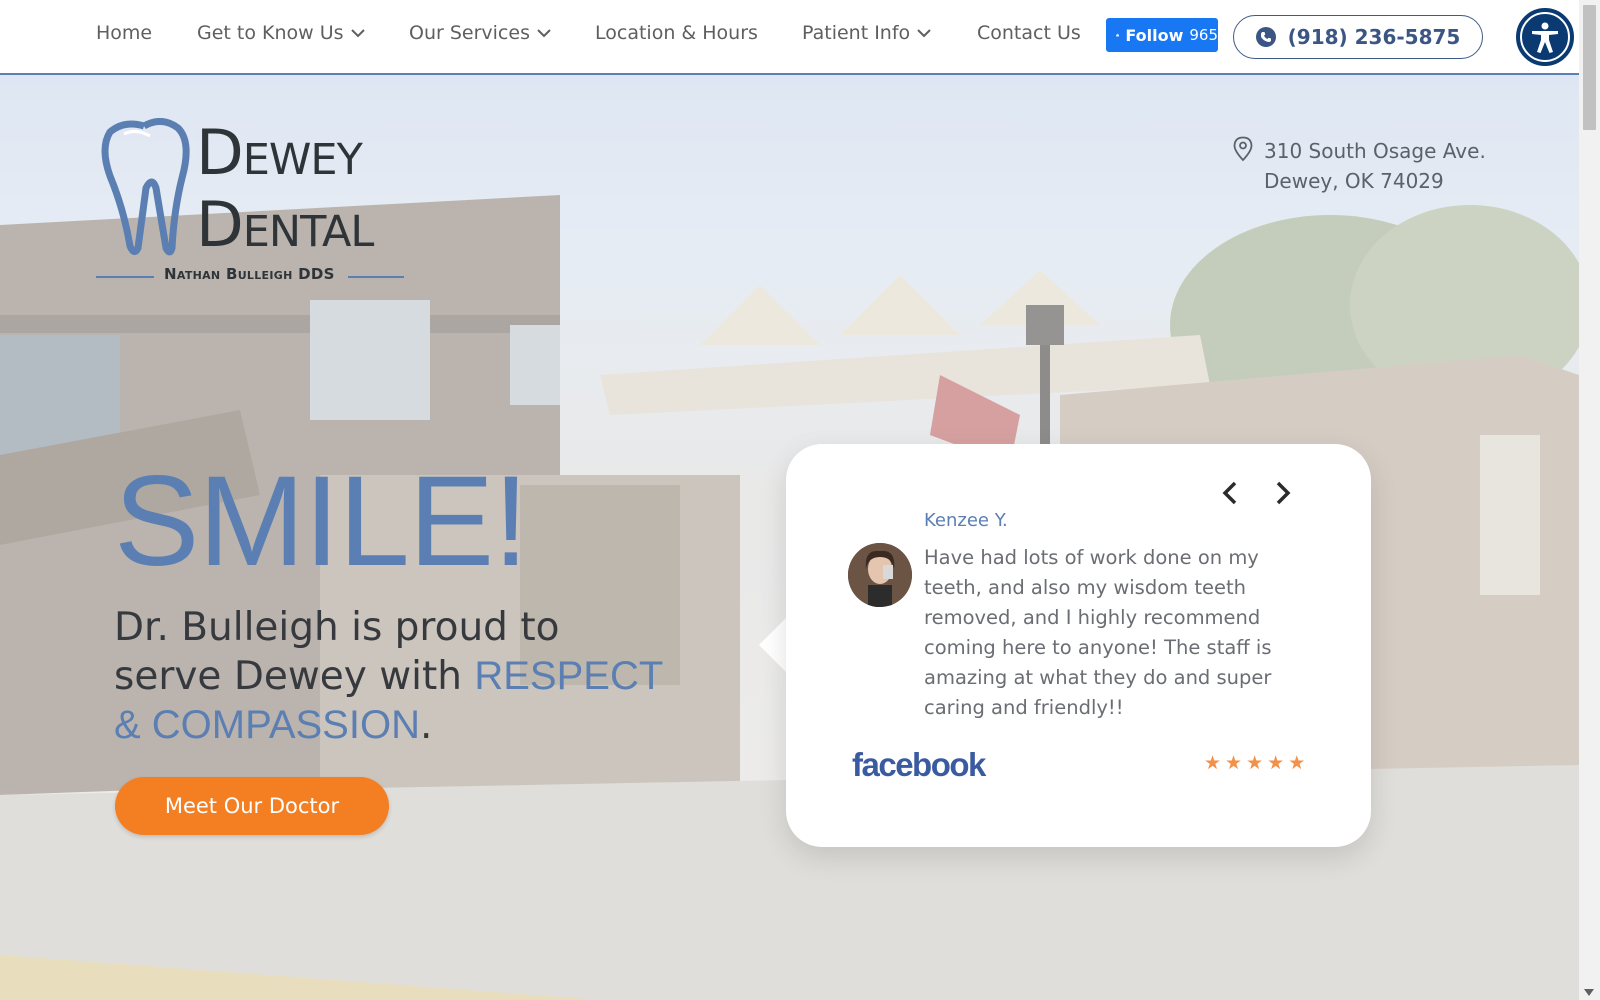 This screenshot has height=1000, width=1600. I want to click on nav-contact-us-label: Contact Us, so click(1029, 33).